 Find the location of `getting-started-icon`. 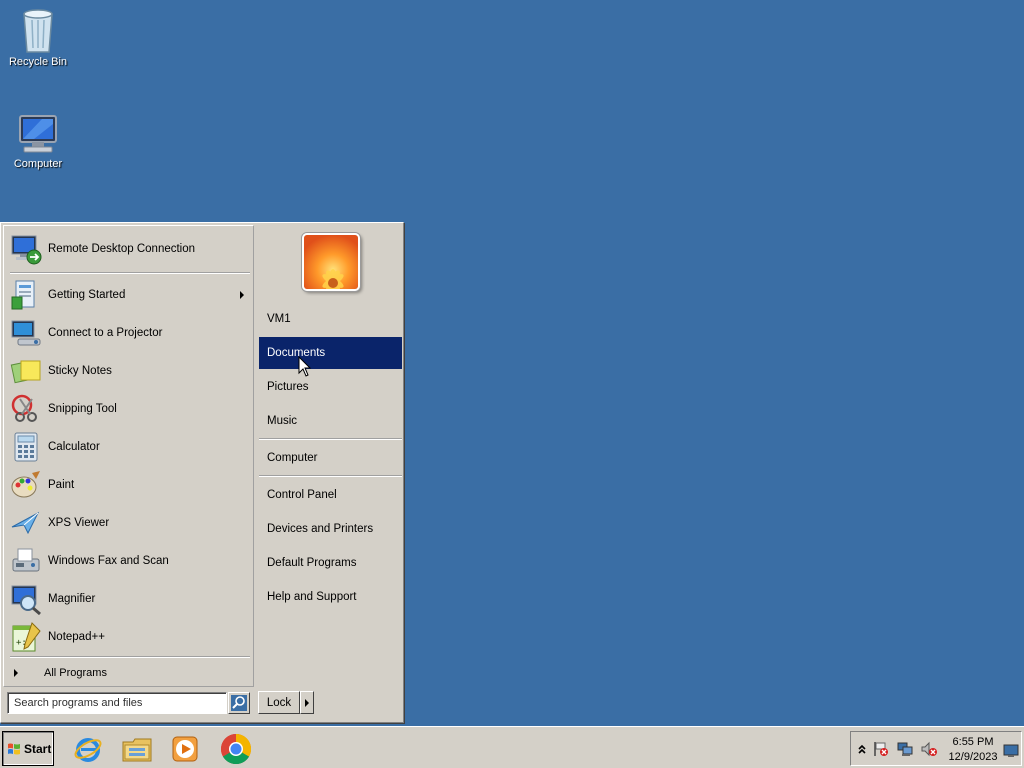

getting-started-icon is located at coordinates (23, 295).